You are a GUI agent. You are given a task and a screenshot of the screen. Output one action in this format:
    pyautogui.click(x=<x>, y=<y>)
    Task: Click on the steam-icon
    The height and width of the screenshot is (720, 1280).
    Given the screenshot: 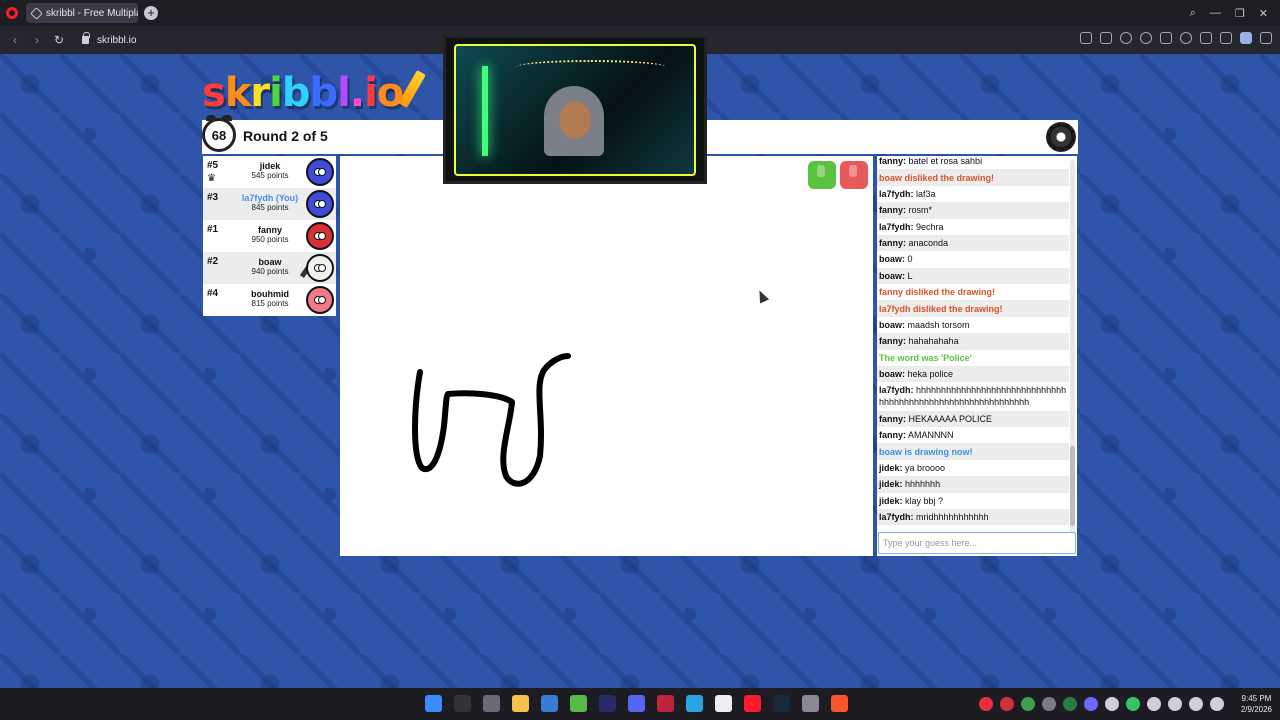 What is the action you would take?
    pyautogui.click(x=781, y=703)
    